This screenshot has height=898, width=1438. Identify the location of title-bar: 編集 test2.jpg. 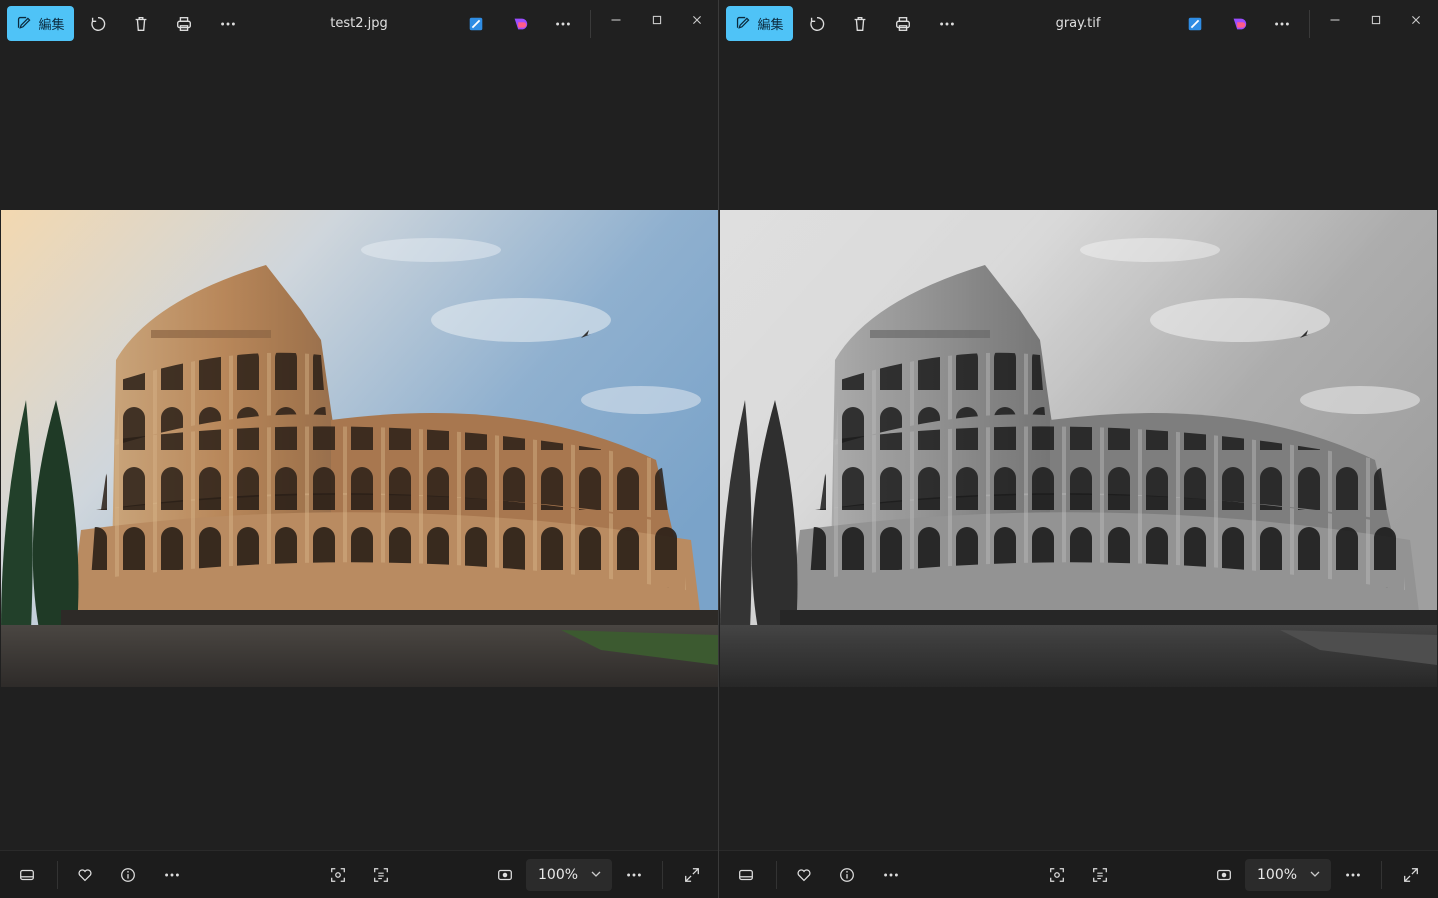
(359, 24).